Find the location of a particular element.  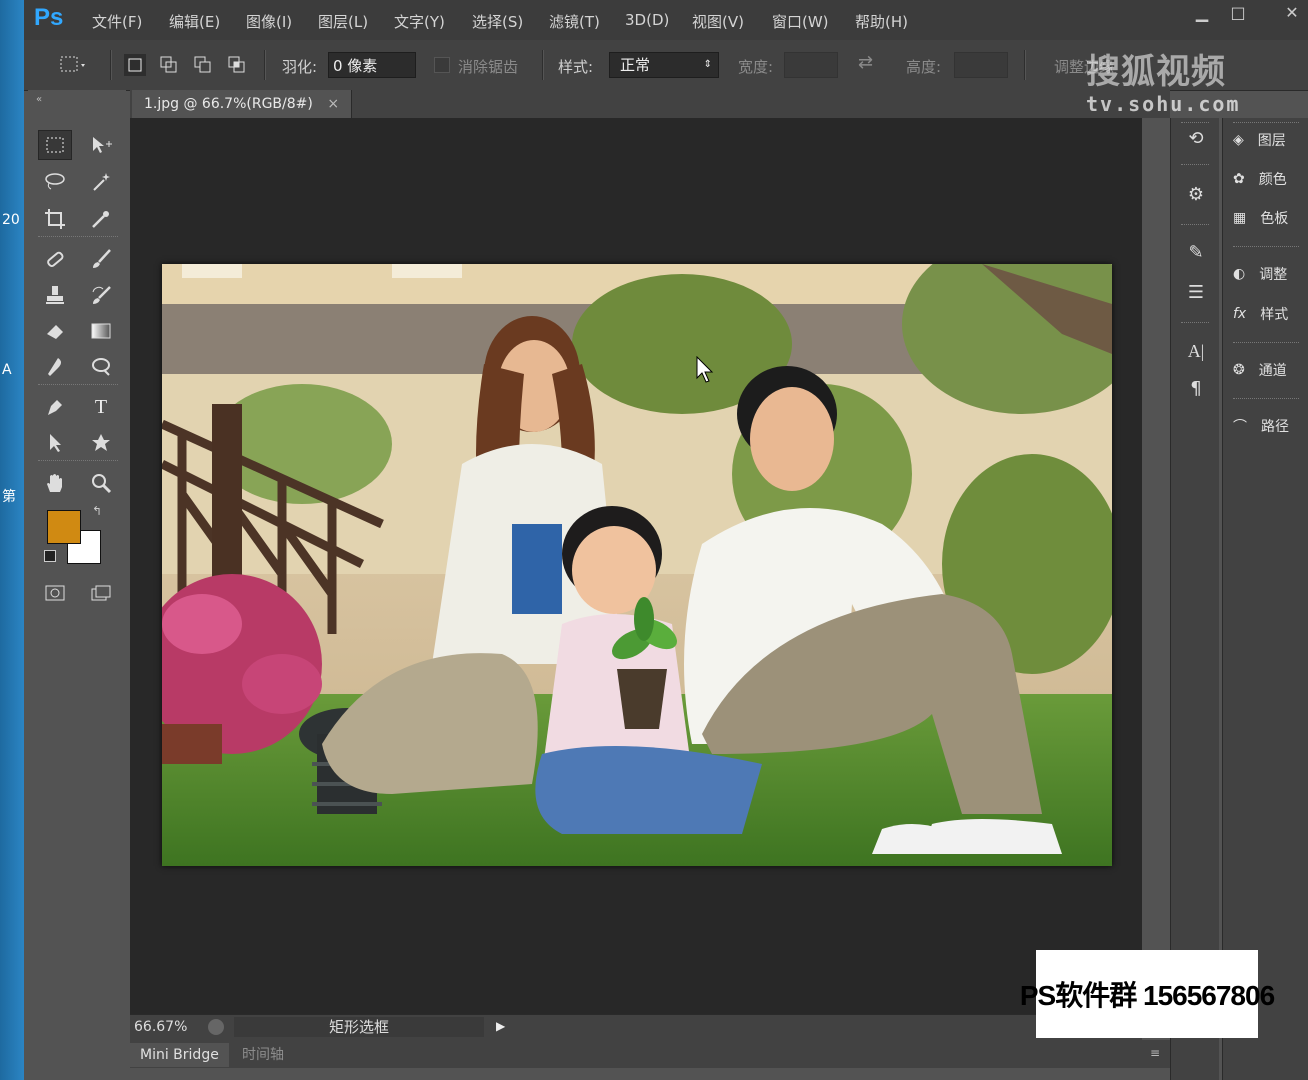

height-label: 高度: is located at coordinates (924, 67).